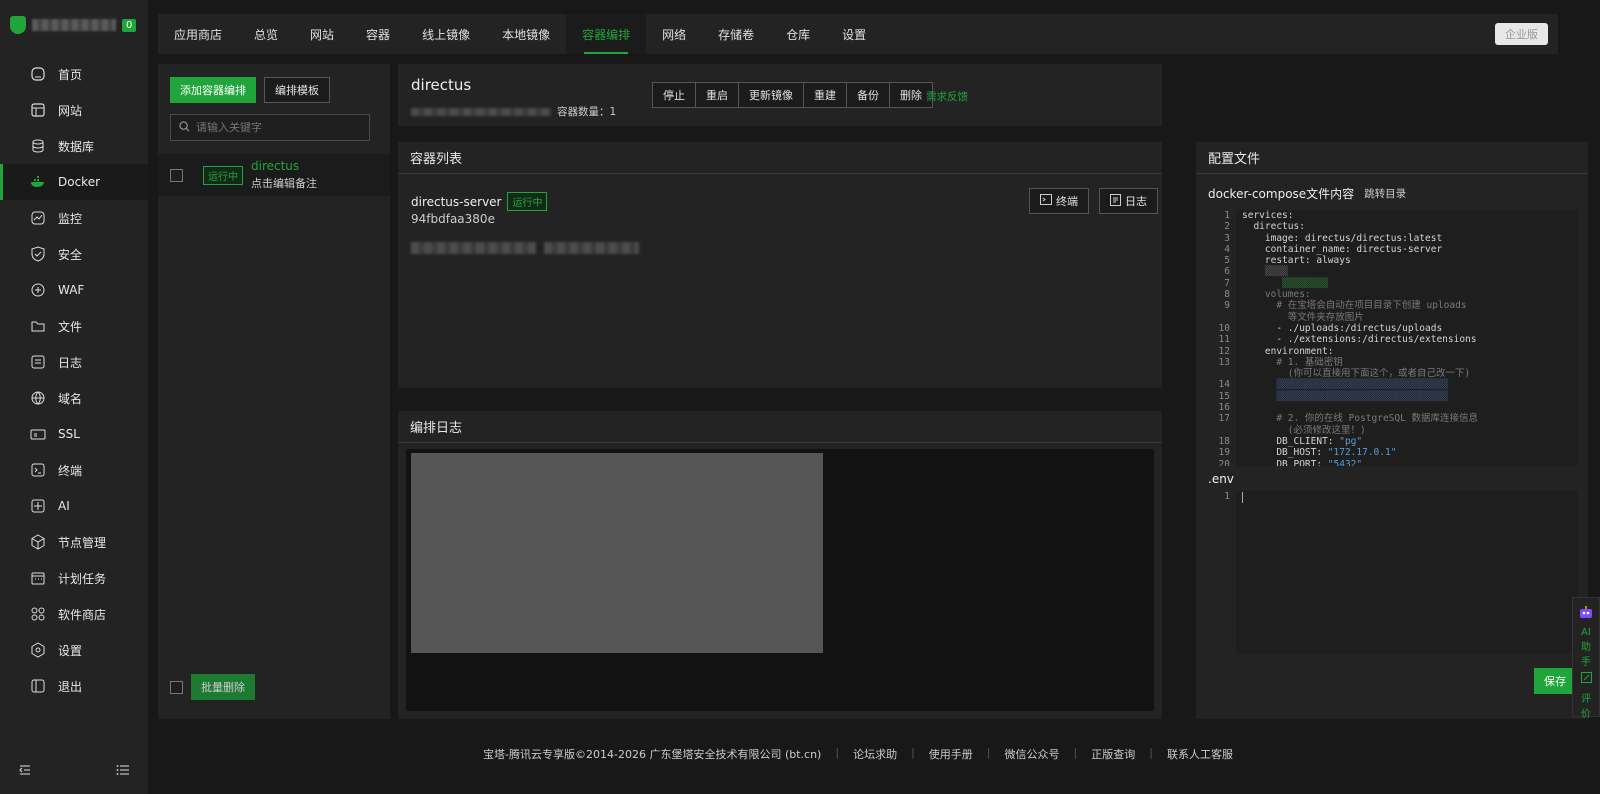  Describe the element at coordinates (74, 362) in the screenshot. I see `sidebar-item-log: 日志` at that location.